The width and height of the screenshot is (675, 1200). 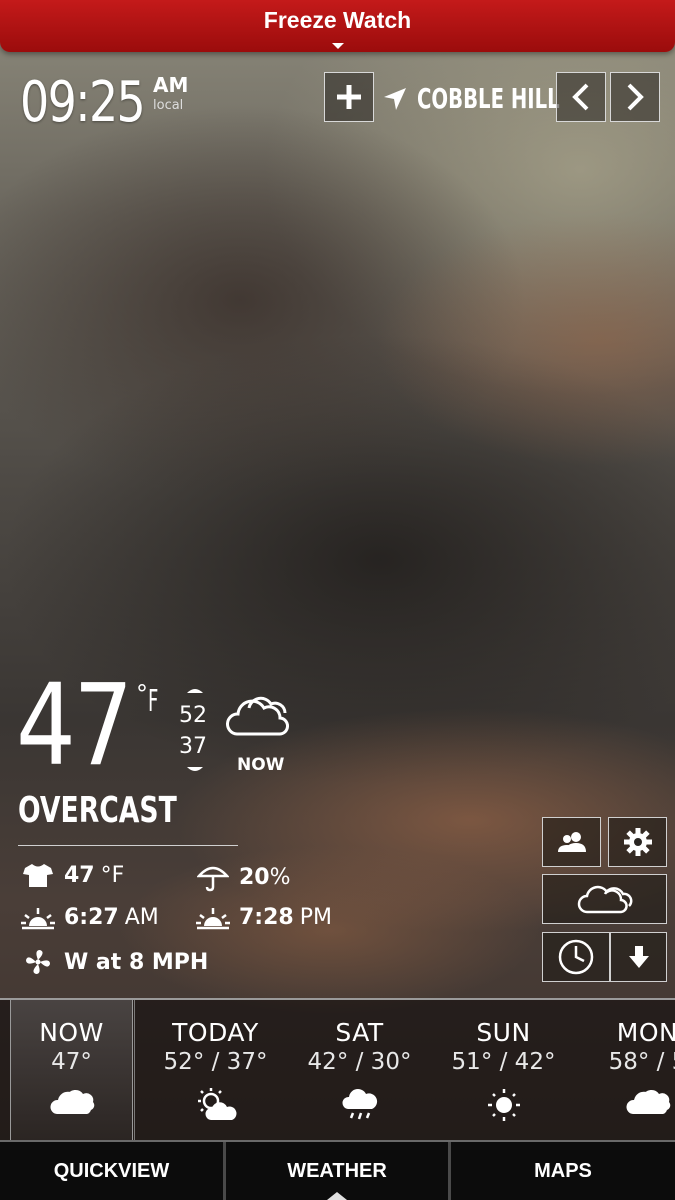 I want to click on next-location-button, so click(x=635, y=97).